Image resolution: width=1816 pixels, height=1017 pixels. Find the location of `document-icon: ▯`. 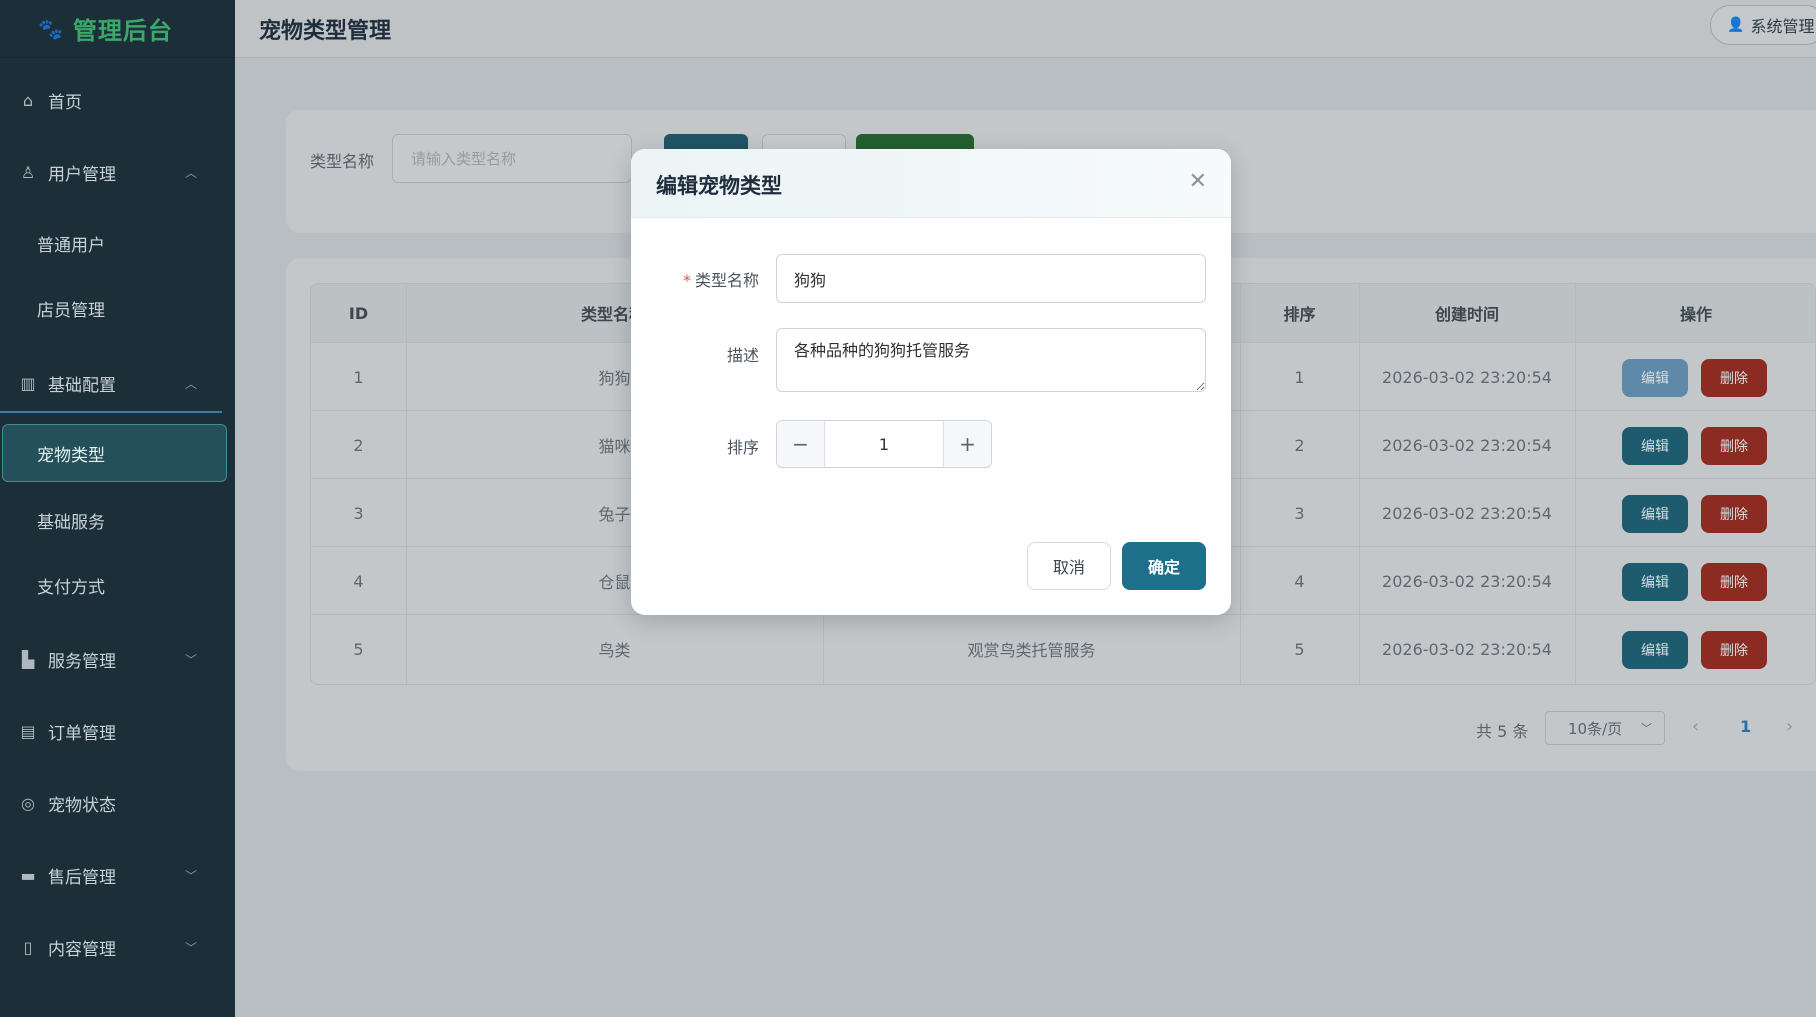

document-icon: ▯ is located at coordinates (28, 947).